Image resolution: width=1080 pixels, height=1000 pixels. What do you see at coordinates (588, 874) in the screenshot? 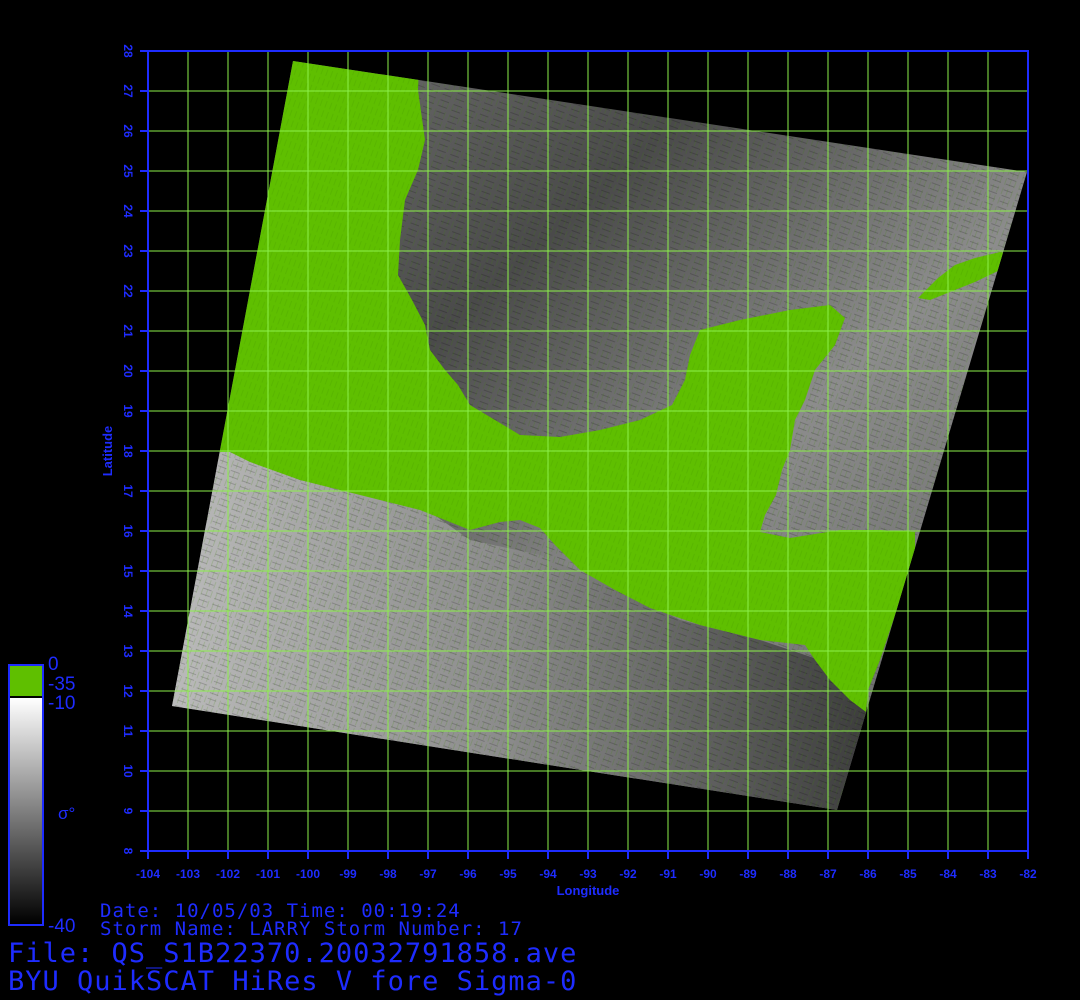
I see `lon-tick-label: -93` at bounding box center [588, 874].